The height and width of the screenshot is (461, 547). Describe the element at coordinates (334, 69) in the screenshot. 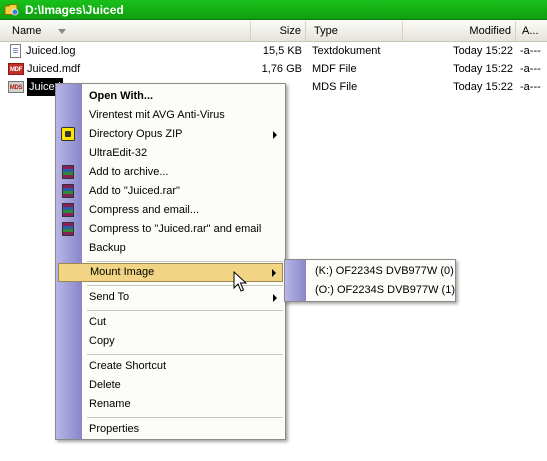

I see `file-type: MDF File` at that location.